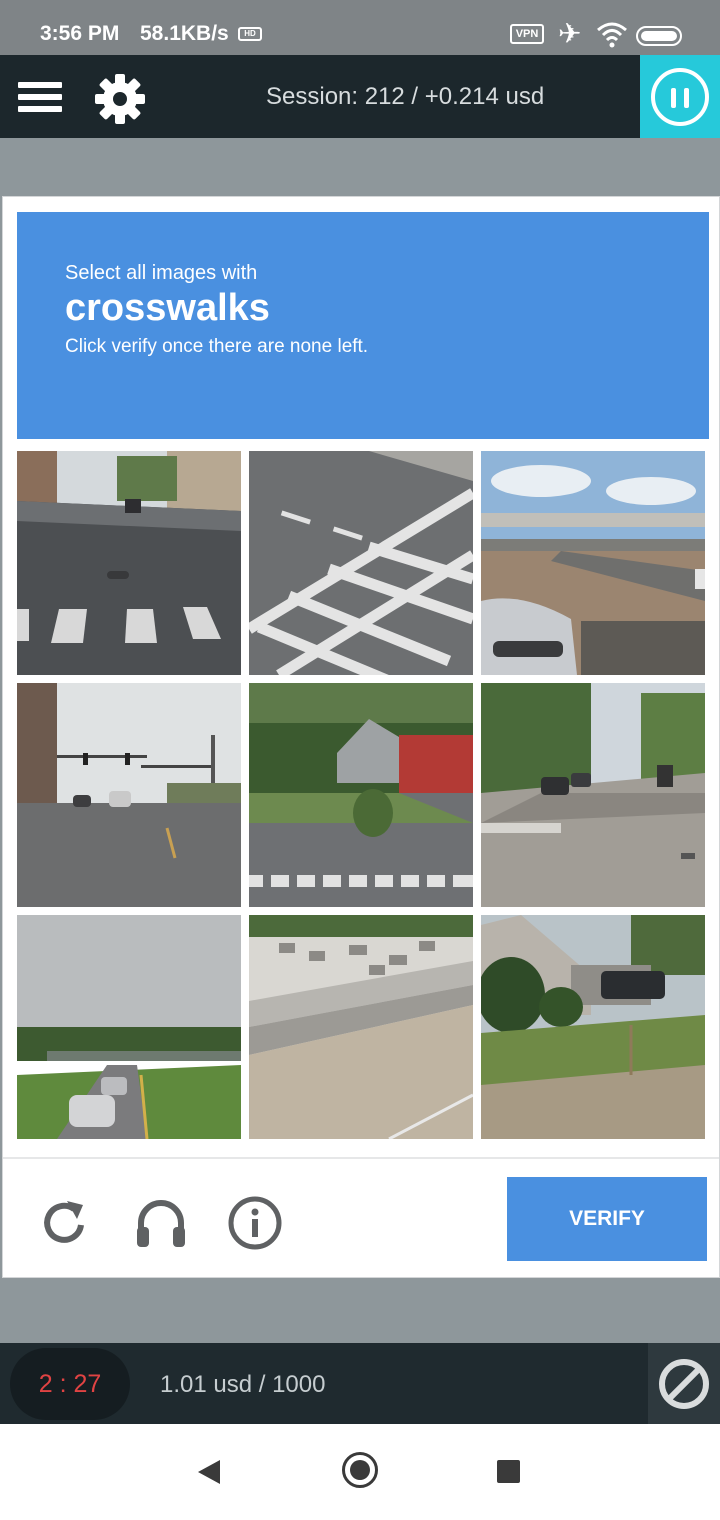 The height and width of the screenshot is (1520, 720). Describe the element at coordinates (40, 97) in the screenshot. I see `menu-icon` at that location.